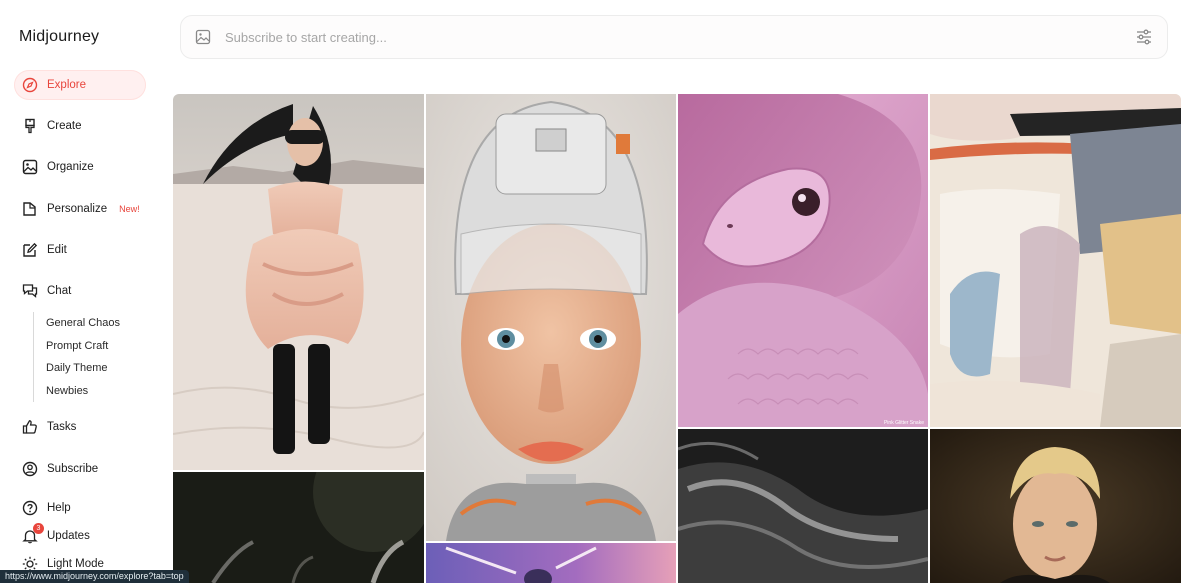  I want to click on prompt-bar, so click(674, 37).